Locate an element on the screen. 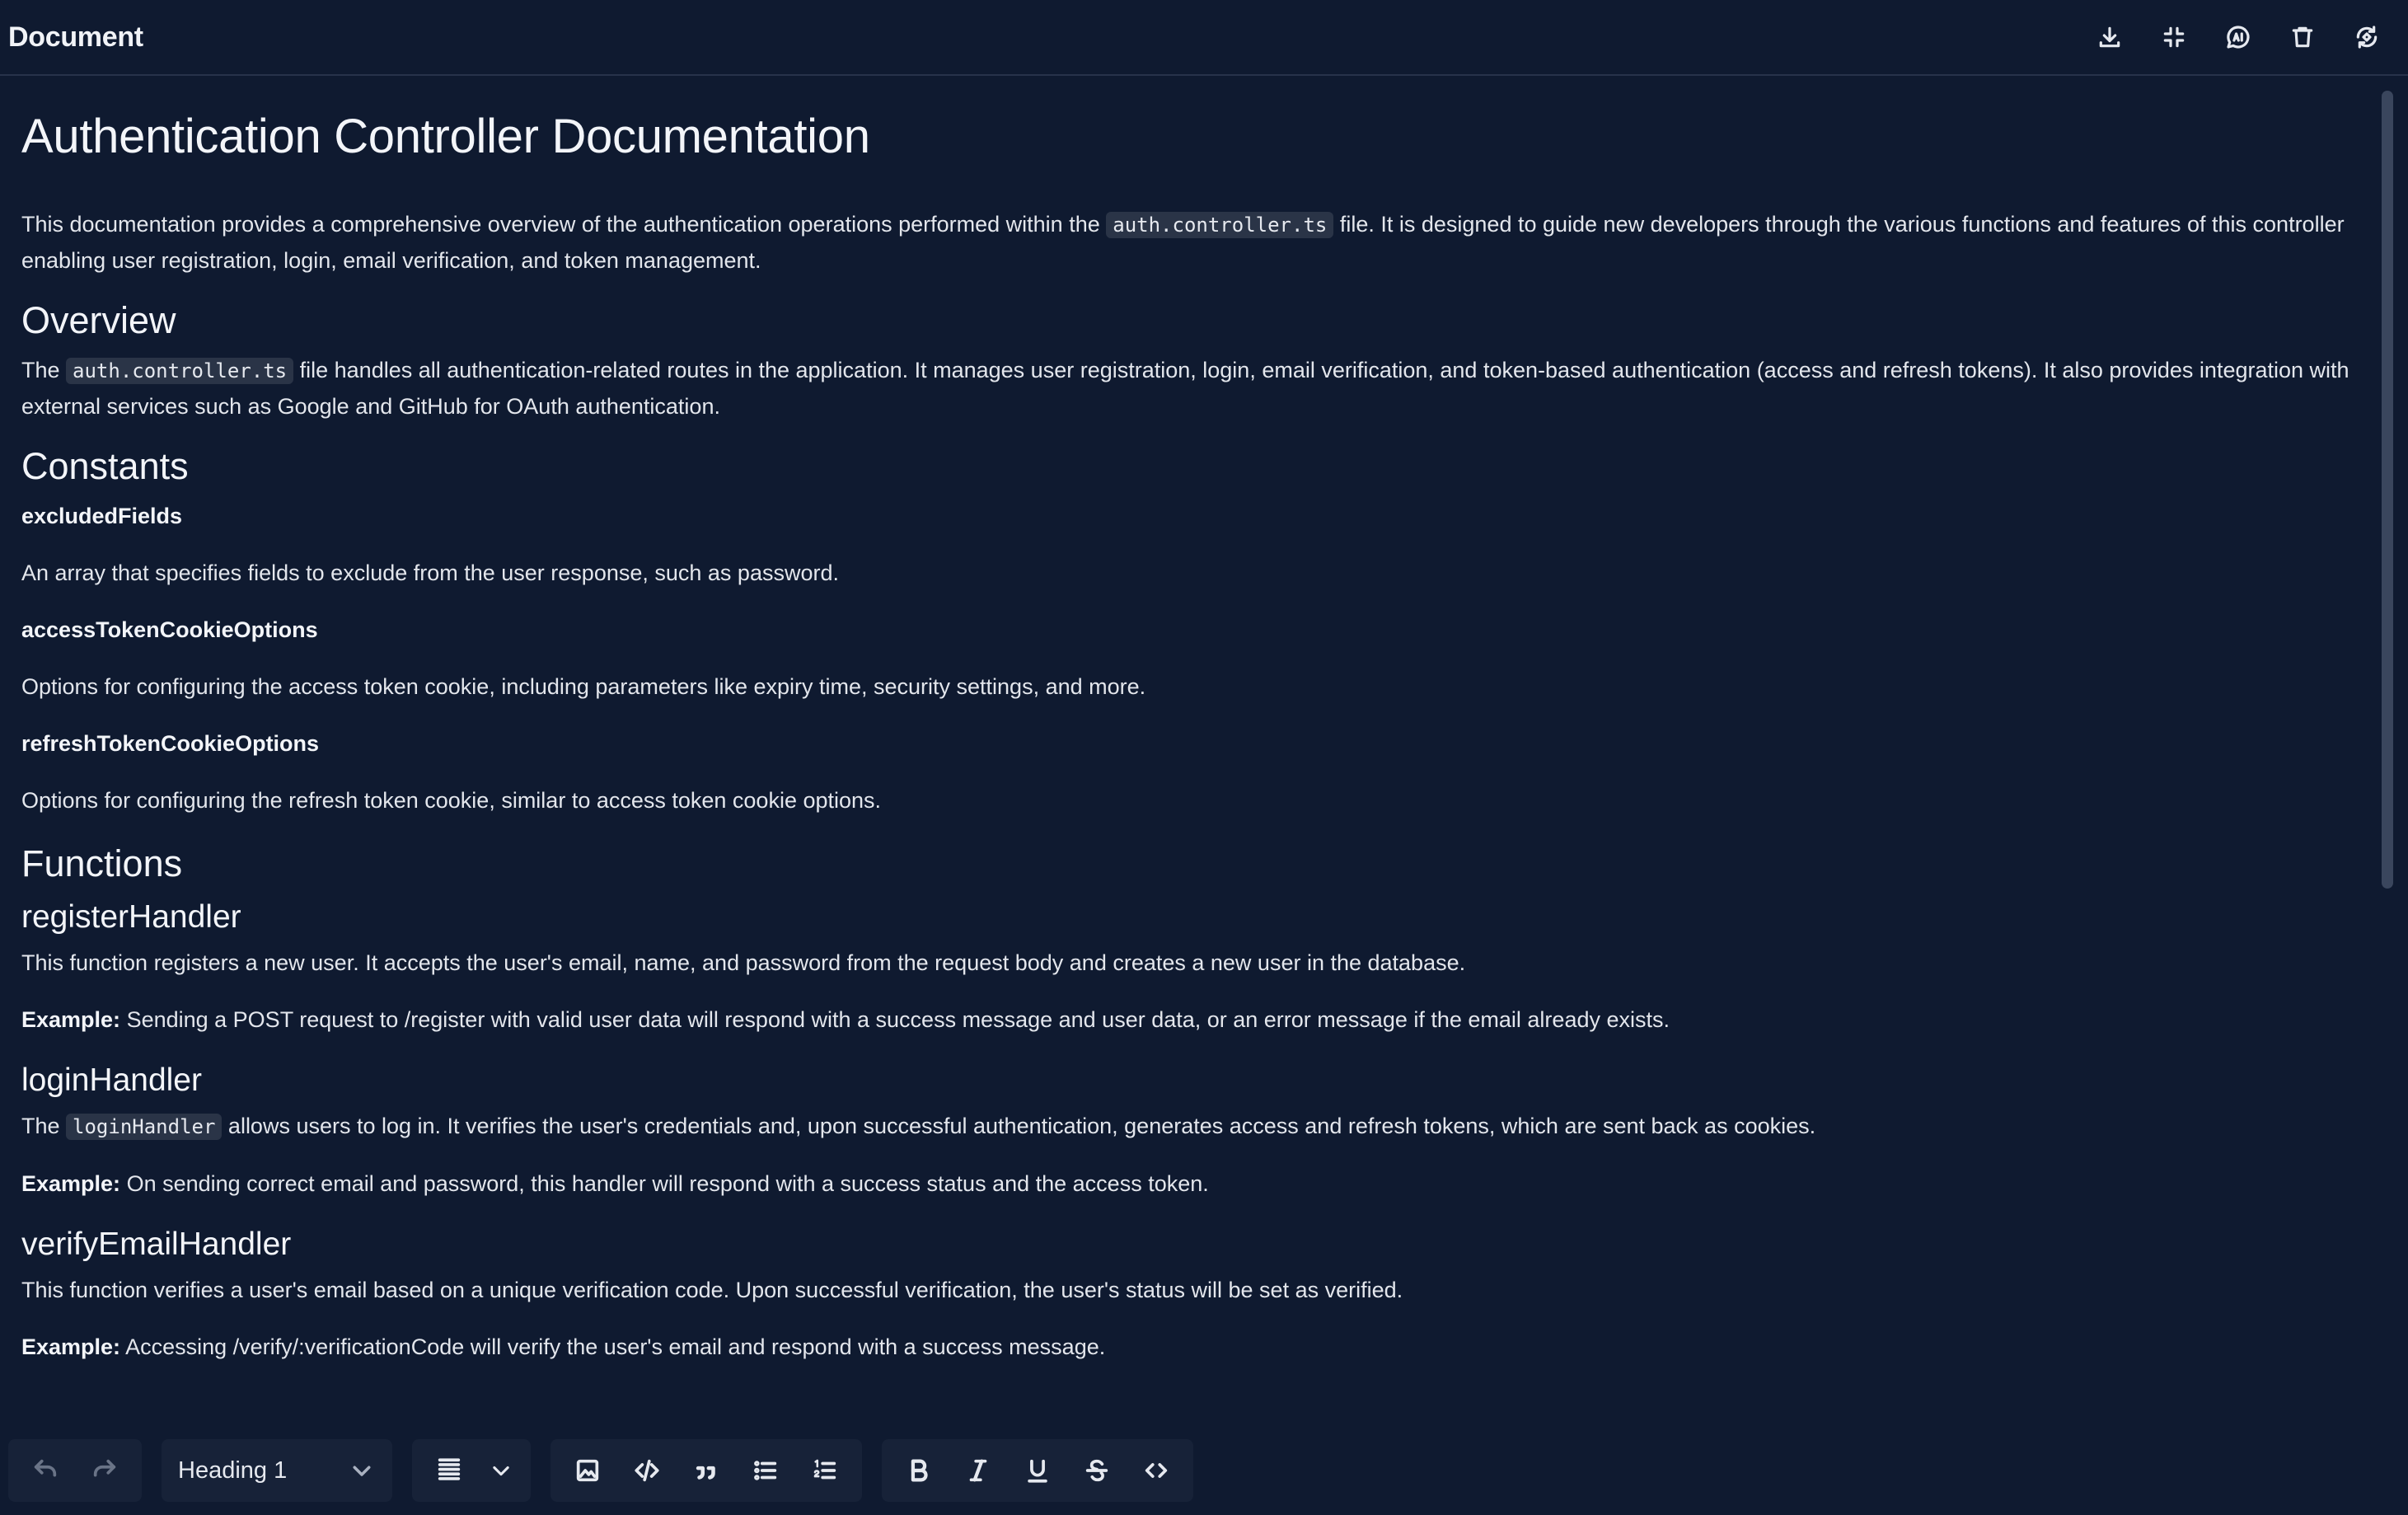  sync-icon is located at coordinates (2367, 37).